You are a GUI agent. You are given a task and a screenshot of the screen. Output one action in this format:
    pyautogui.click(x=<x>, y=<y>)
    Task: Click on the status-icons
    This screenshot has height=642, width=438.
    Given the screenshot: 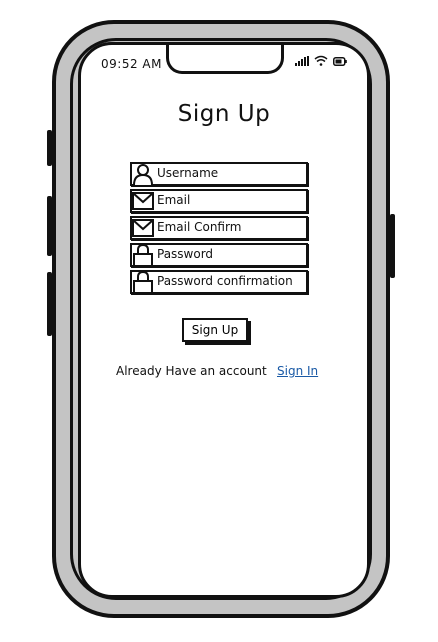 What is the action you would take?
    pyautogui.click(x=321, y=60)
    